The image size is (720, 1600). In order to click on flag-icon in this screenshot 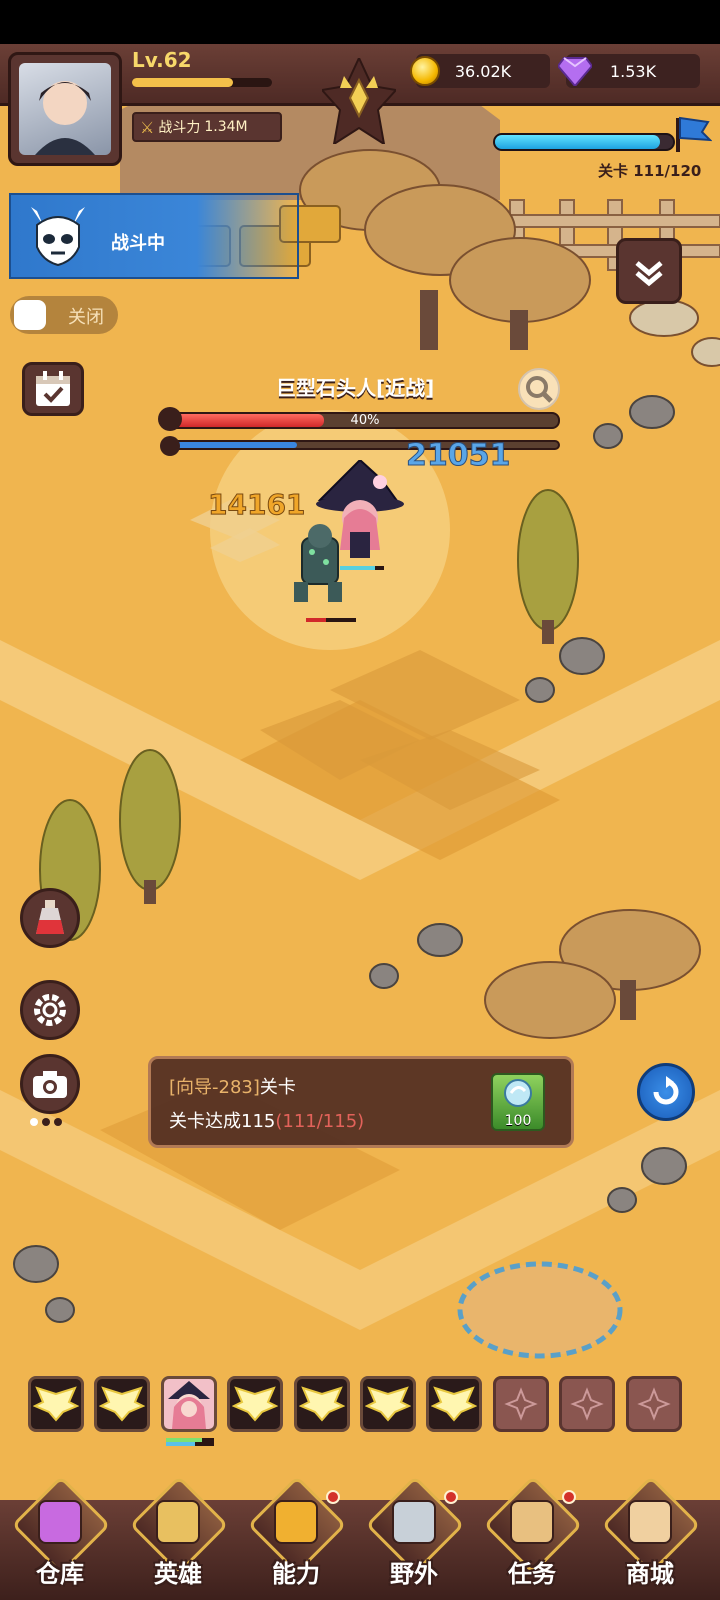, I will do `click(694, 134)`.